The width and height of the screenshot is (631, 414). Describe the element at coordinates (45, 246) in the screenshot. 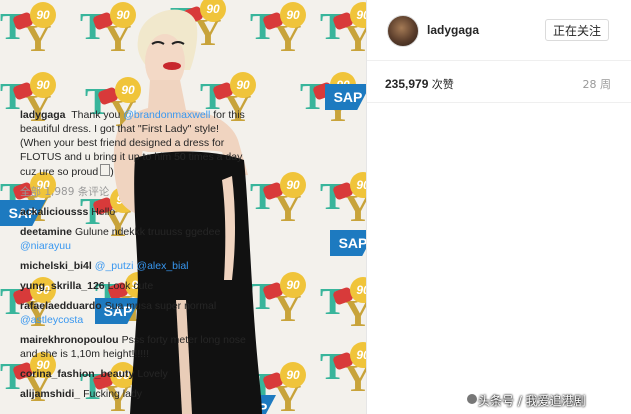

I see `comment-mention: @niarayuu` at that location.